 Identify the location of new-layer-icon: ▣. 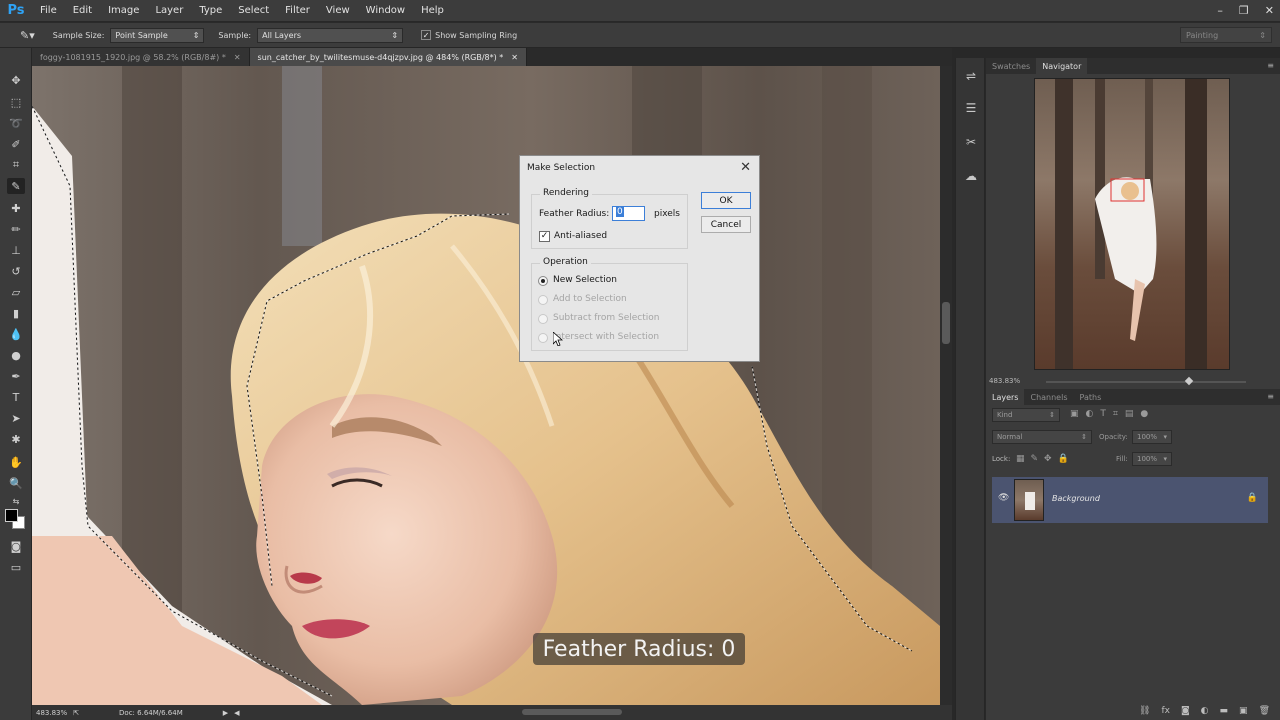
(1243, 713).